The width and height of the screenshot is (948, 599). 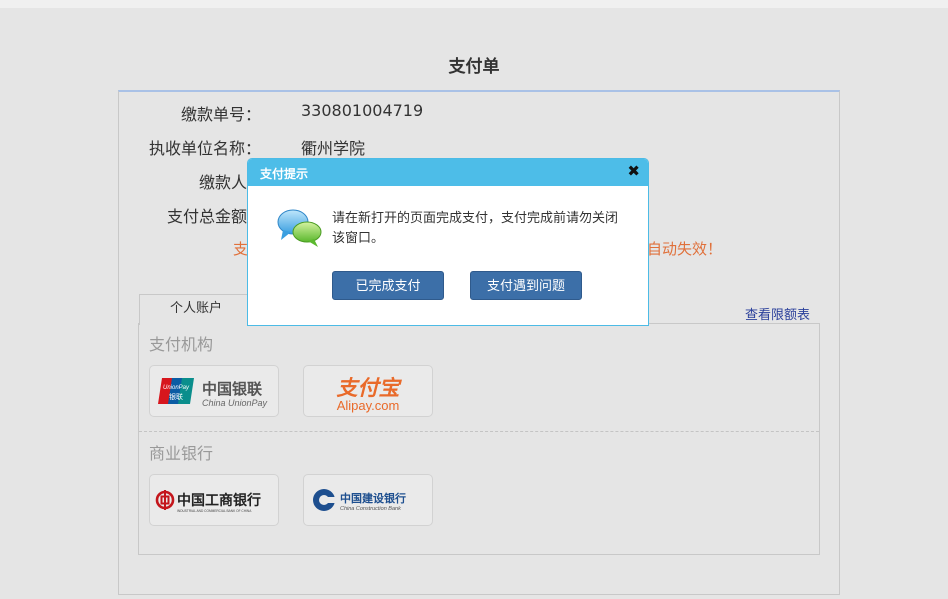 What do you see at coordinates (196, 309) in the screenshot?
I see `tab-personal-account: 个人账户` at bounding box center [196, 309].